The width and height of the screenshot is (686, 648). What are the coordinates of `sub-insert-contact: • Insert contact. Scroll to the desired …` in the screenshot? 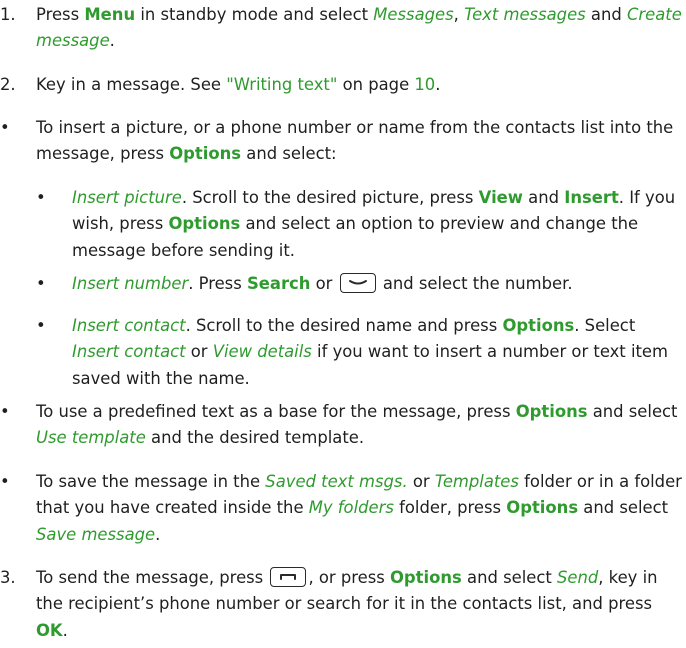 It's located at (341, 352).